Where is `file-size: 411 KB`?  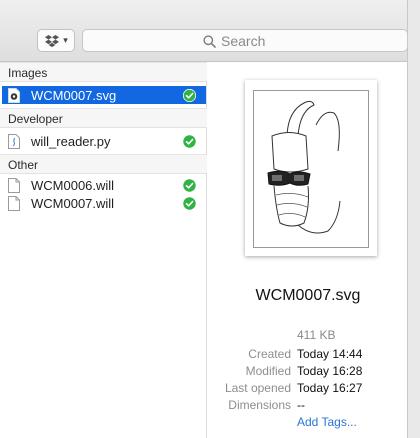 file-size: 411 KB is located at coordinates (316, 335).